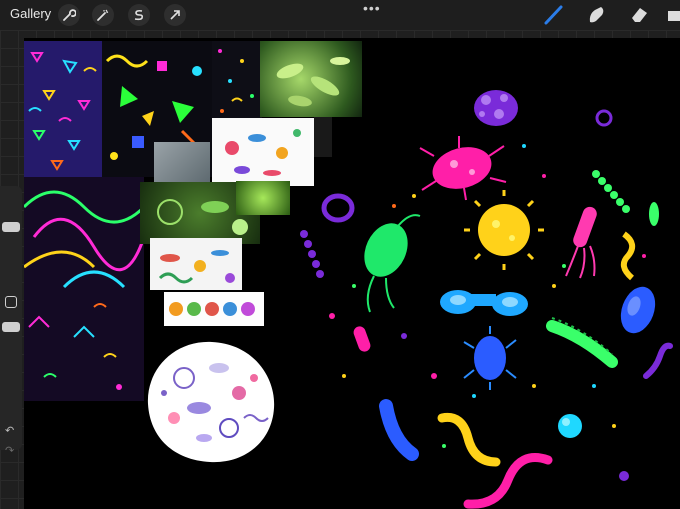  I want to click on color-bacteria-strip-image, so click(196, 264).